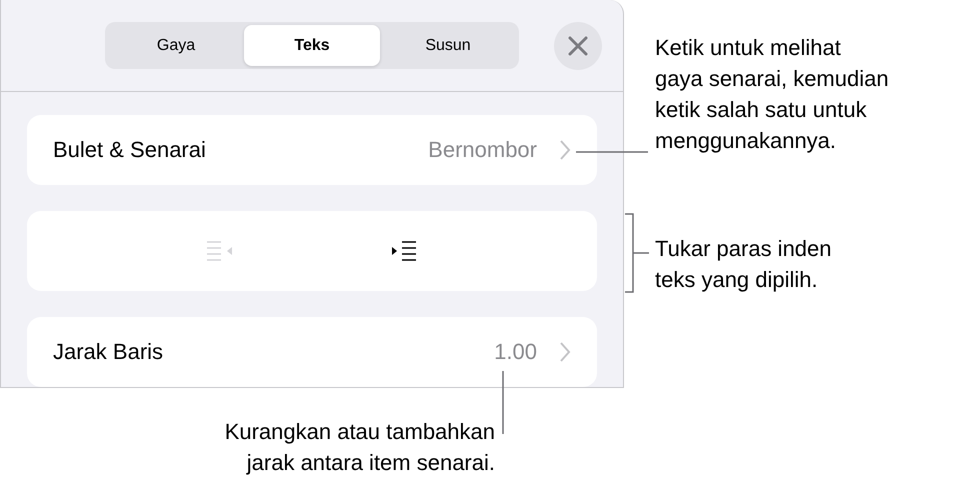 The width and height of the screenshot is (971, 492). I want to click on row-value: Bernombor, so click(482, 150).